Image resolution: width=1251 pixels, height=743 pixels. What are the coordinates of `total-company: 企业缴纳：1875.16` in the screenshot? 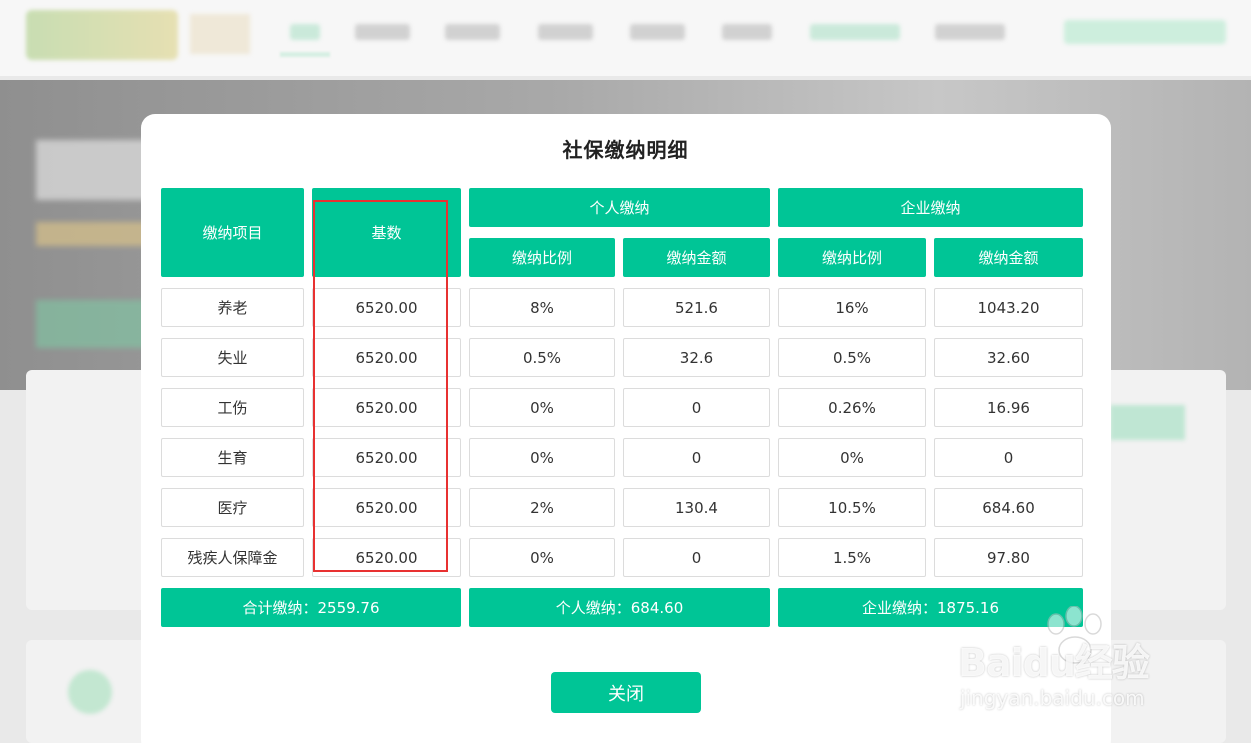 It's located at (930, 607).